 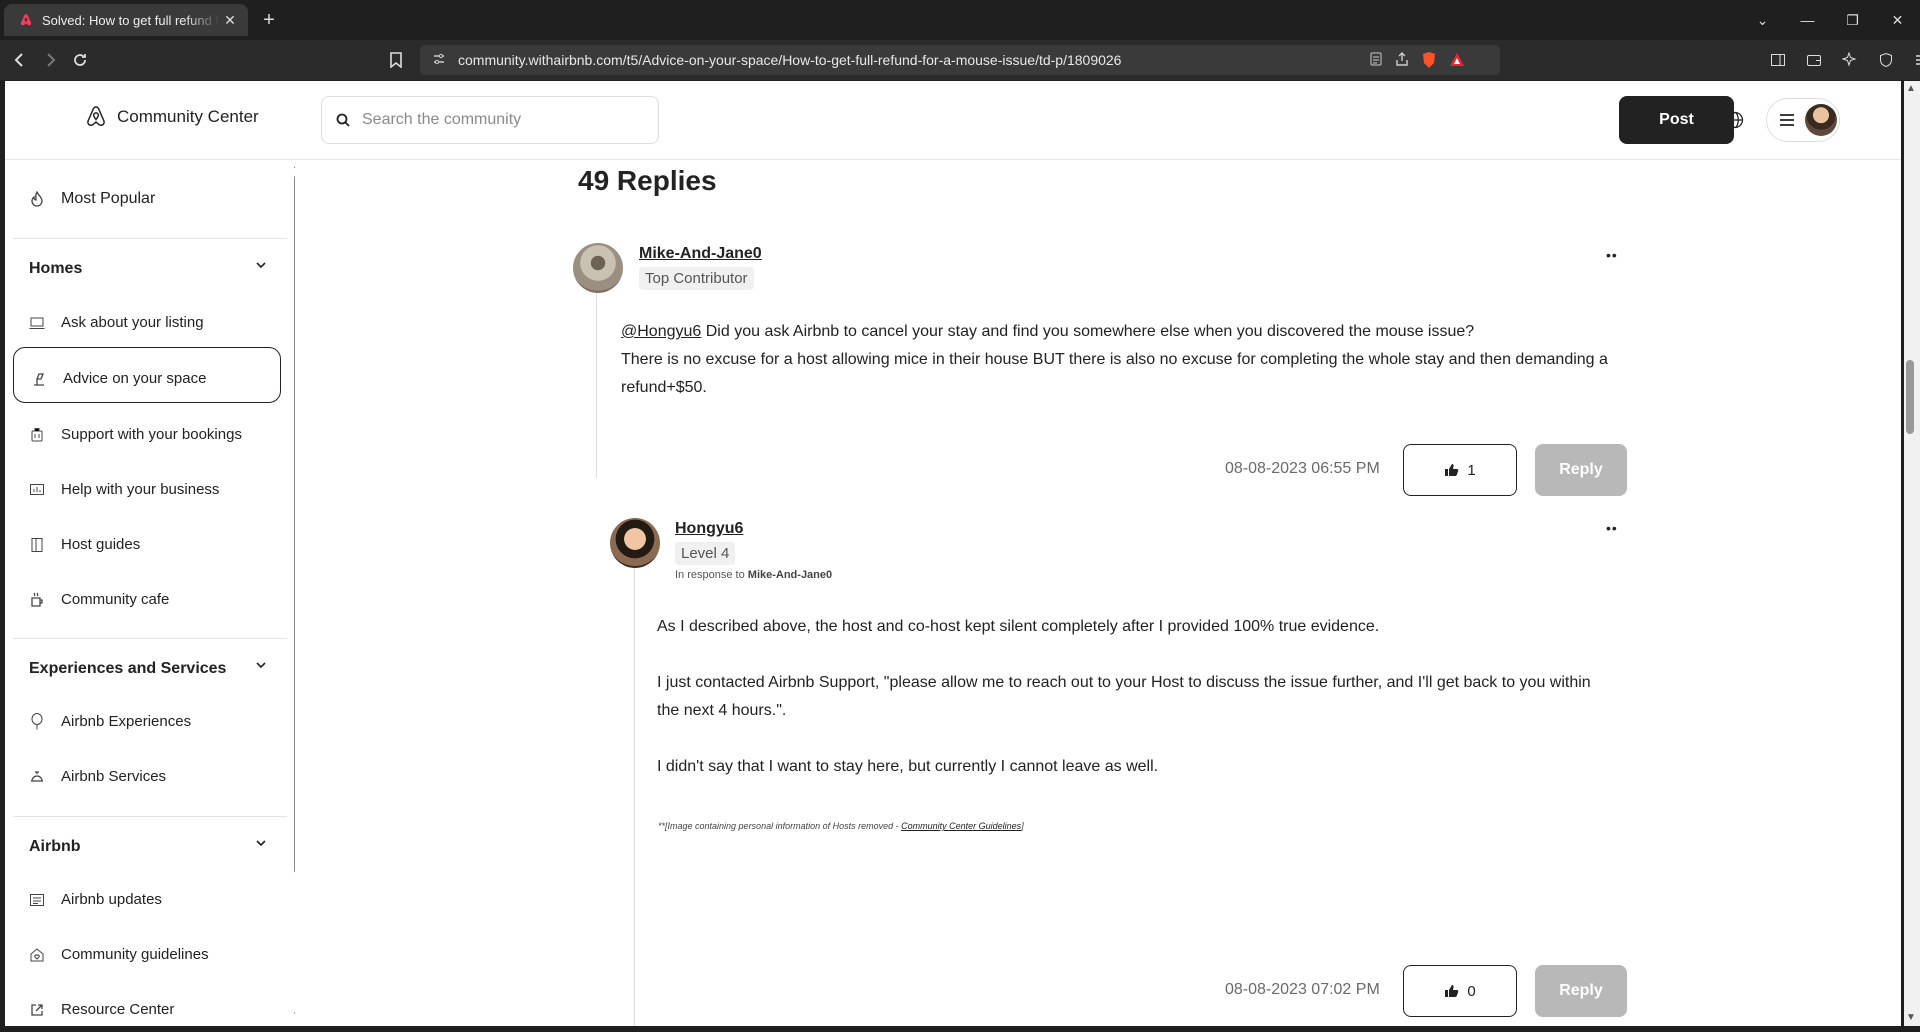 I want to click on sidebar-item-host-guides: Host guides, so click(x=84, y=544).